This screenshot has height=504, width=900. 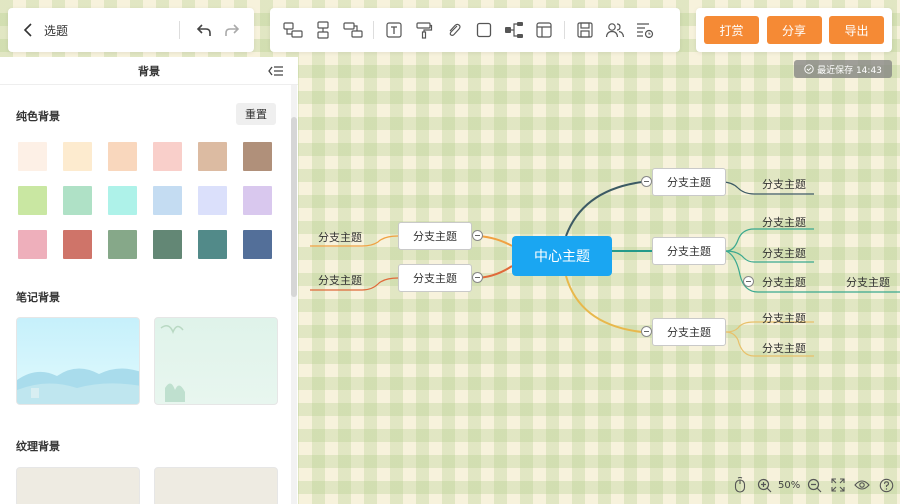 What do you see at coordinates (147, 361) in the screenshot?
I see `note-background-list` at bounding box center [147, 361].